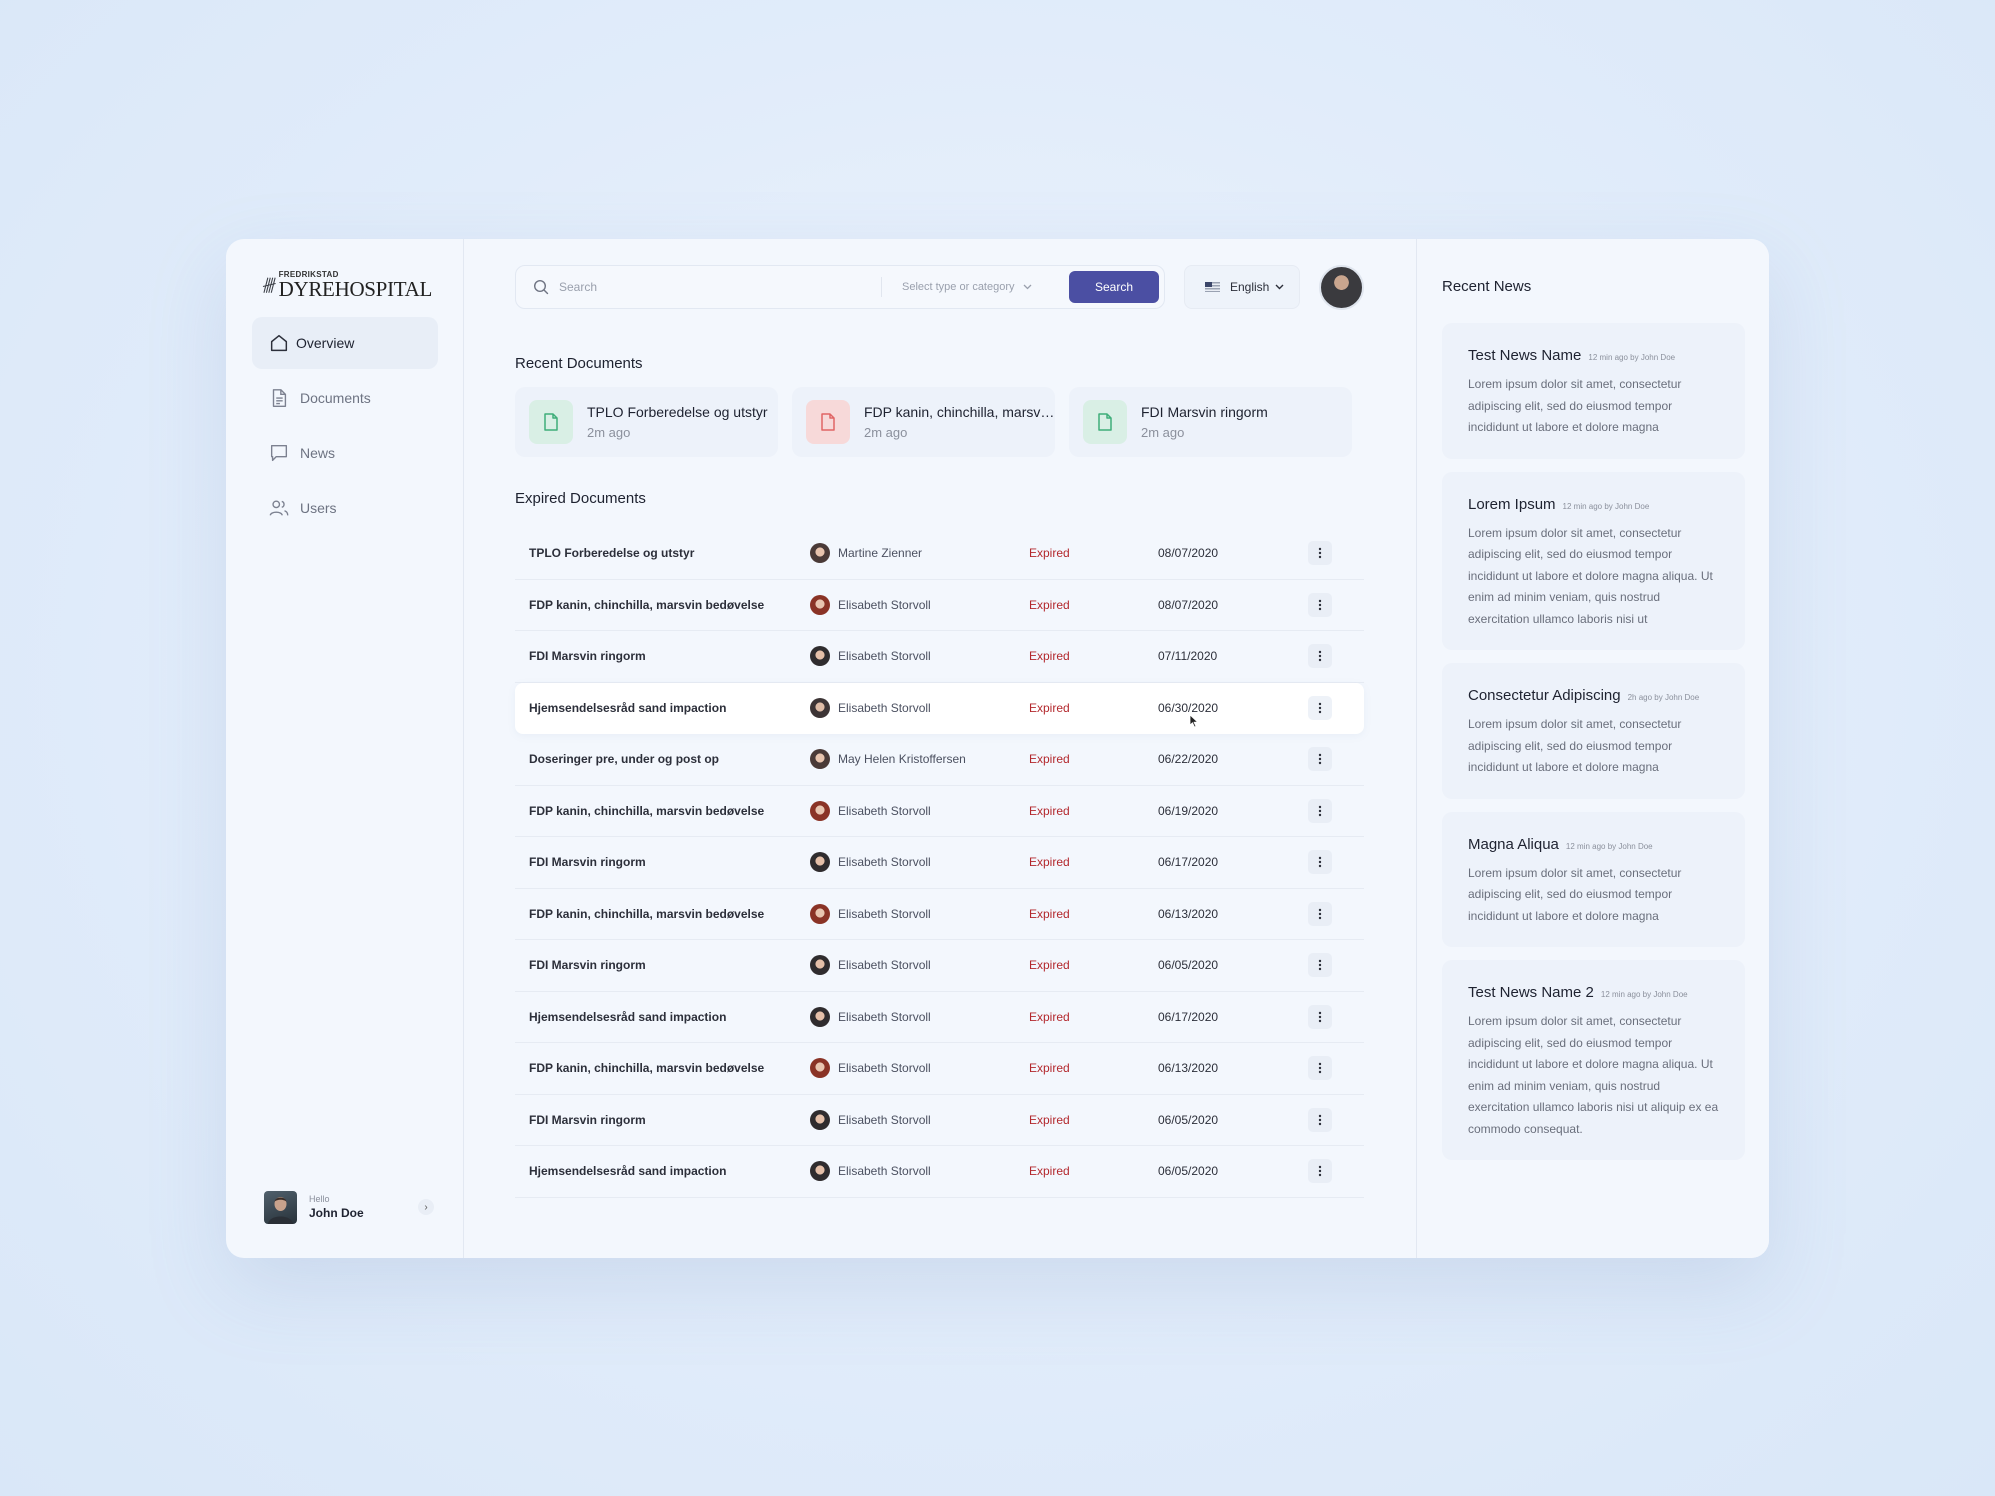 The height and width of the screenshot is (1496, 1995). What do you see at coordinates (319, 1199) in the screenshot?
I see `user-greeting: Hello` at bounding box center [319, 1199].